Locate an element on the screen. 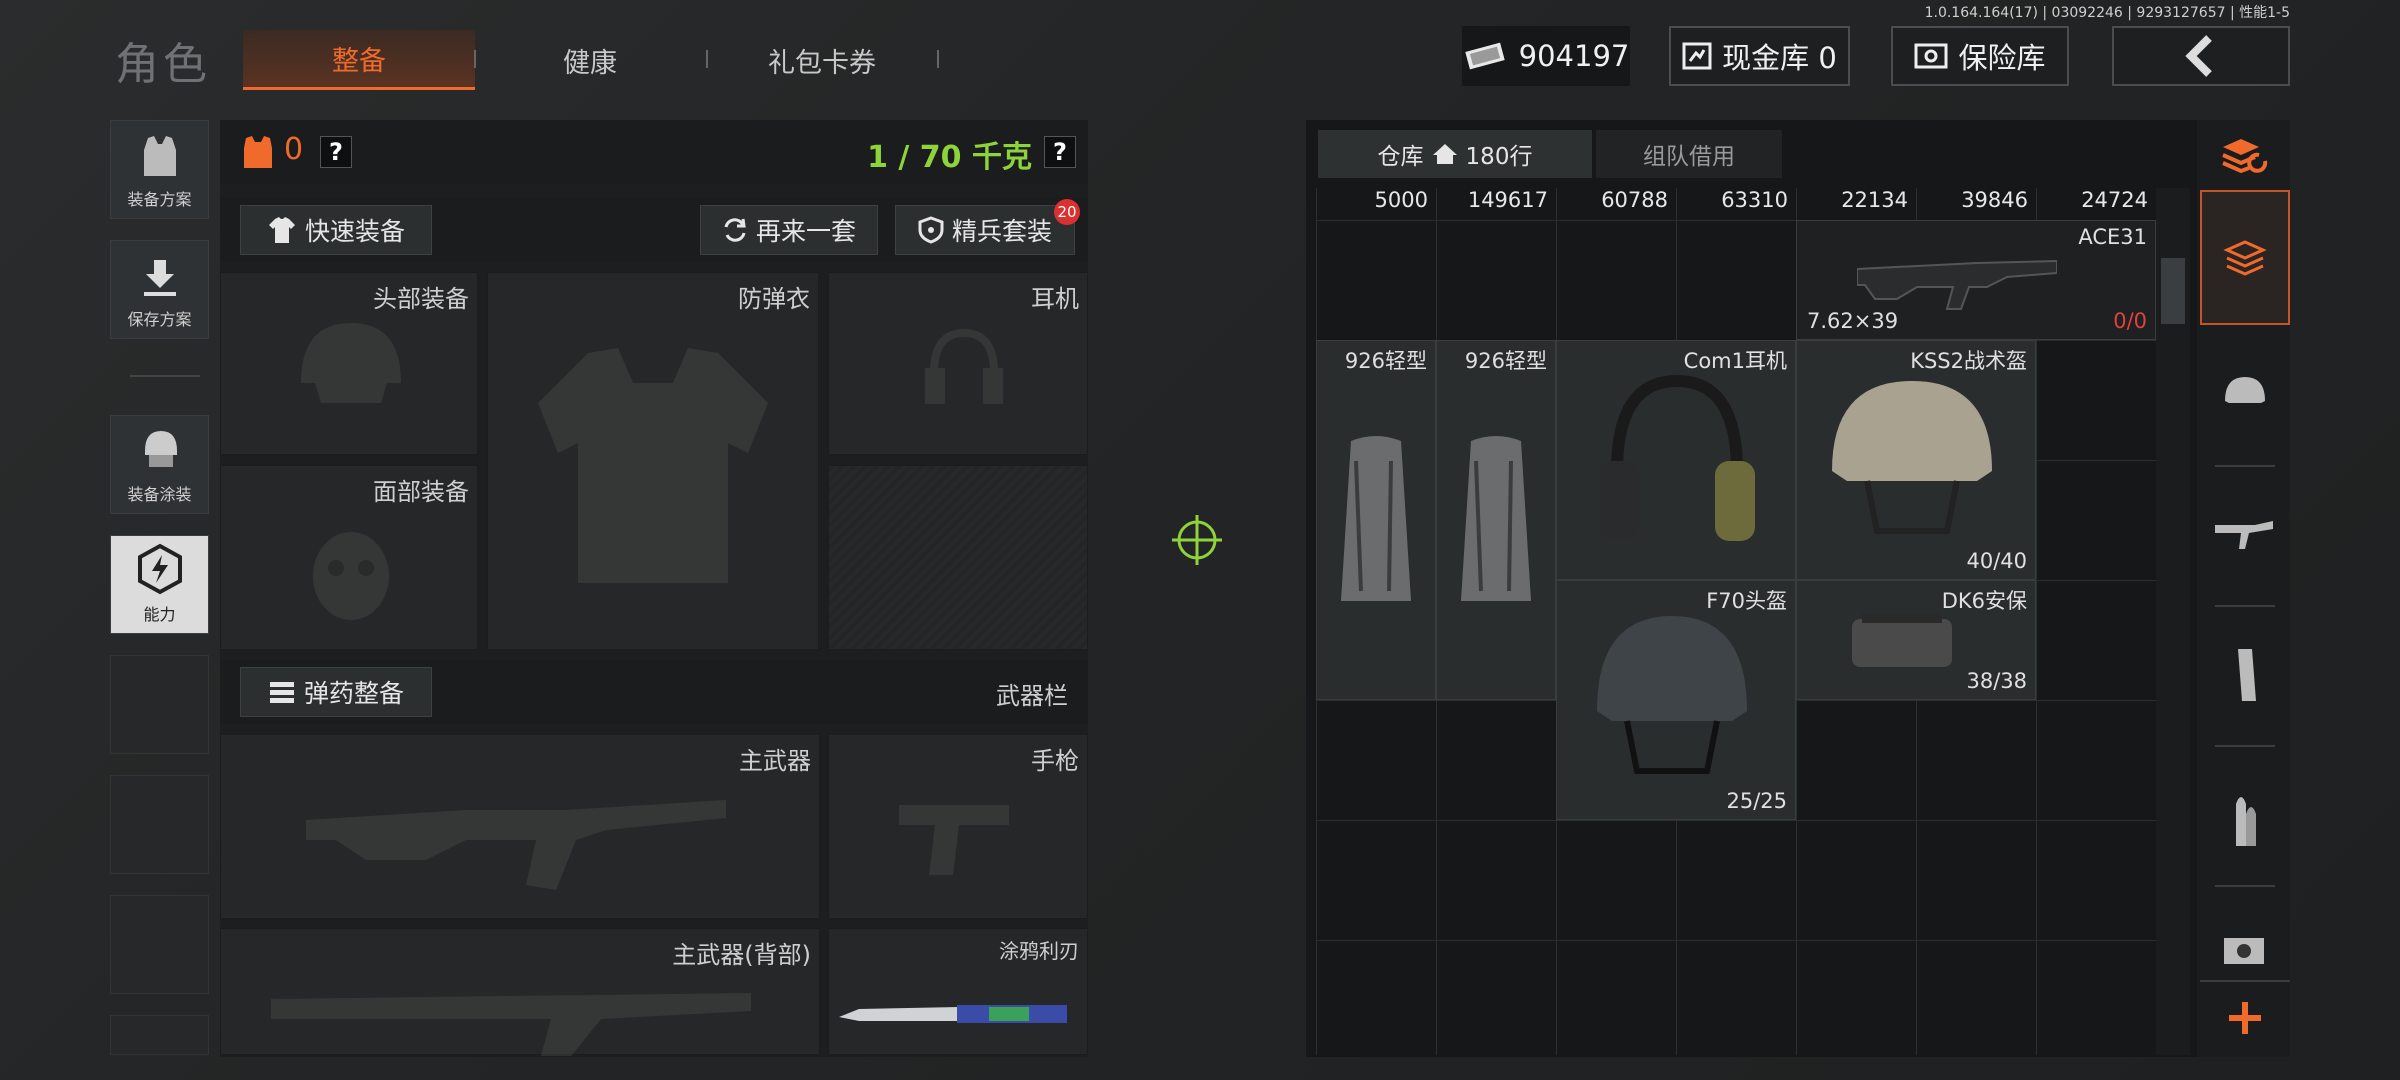 This screenshot has width=2400, height=1080. category-all is located at coordinates (2245, 257).